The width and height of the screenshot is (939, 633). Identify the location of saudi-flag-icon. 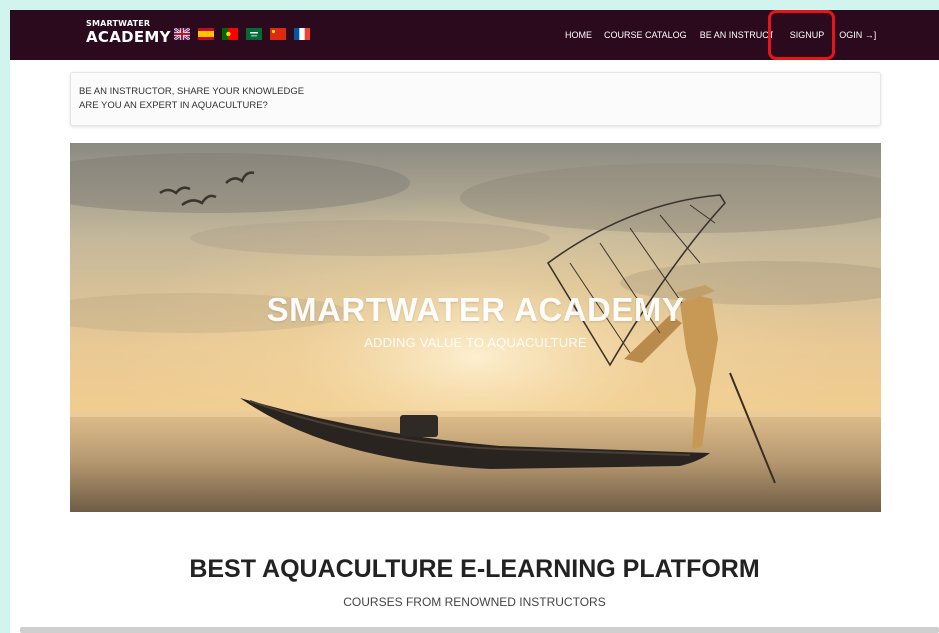
(254, 34).